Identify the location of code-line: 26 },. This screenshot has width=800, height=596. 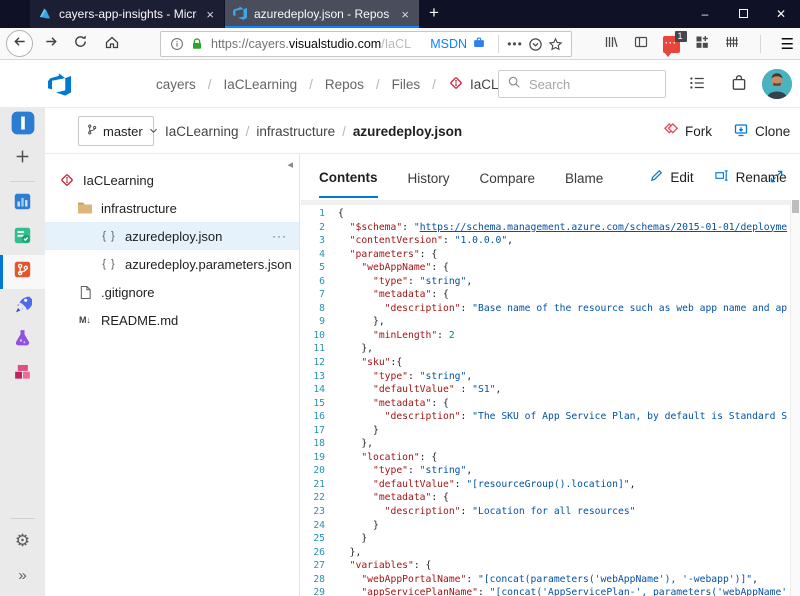
(545, 553).